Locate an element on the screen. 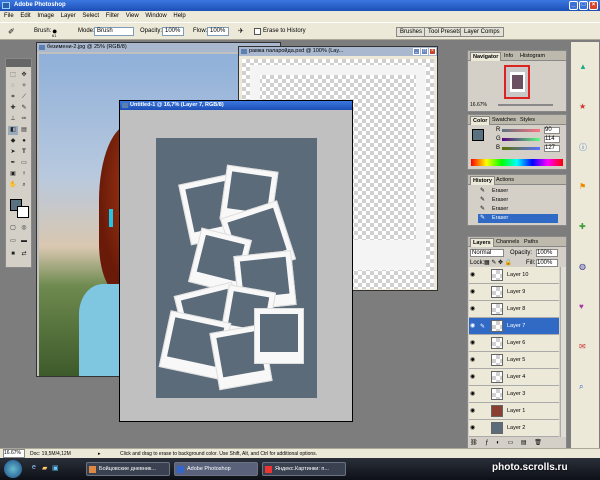 This screenshot has height=480, width=600. menu-layer: Layer is located at coordinates (68, 16).